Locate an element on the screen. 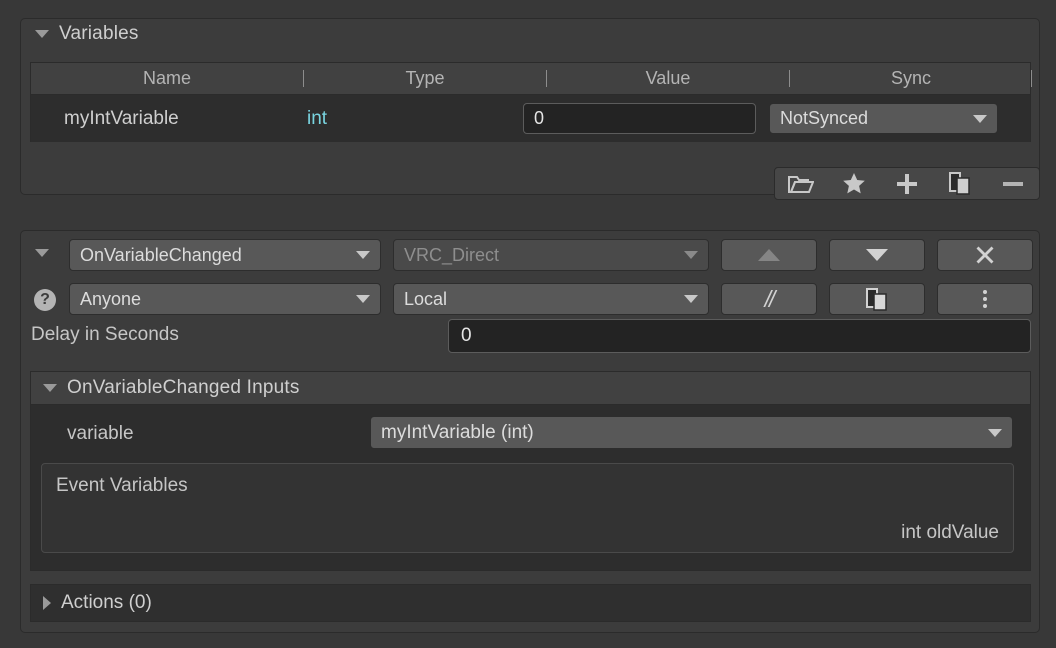 This screenshot has width=1056, height=648. input-variable-dropdown: myIntVariable (int) is located at coordinates (691, 432).